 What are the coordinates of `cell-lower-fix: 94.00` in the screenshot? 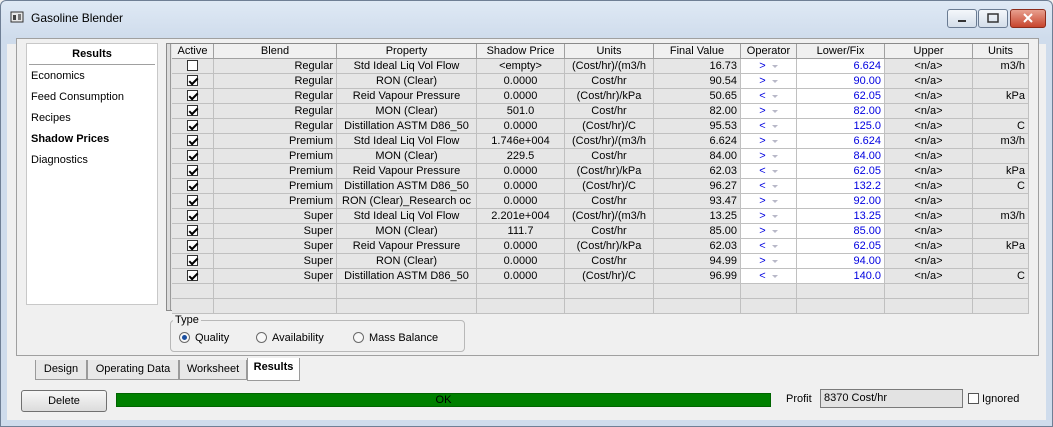 It's located at (841, 261).